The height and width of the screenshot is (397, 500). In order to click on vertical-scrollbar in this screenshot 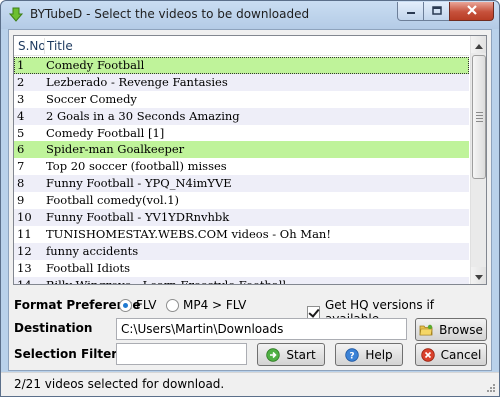, I will do `click(478, 160)`.